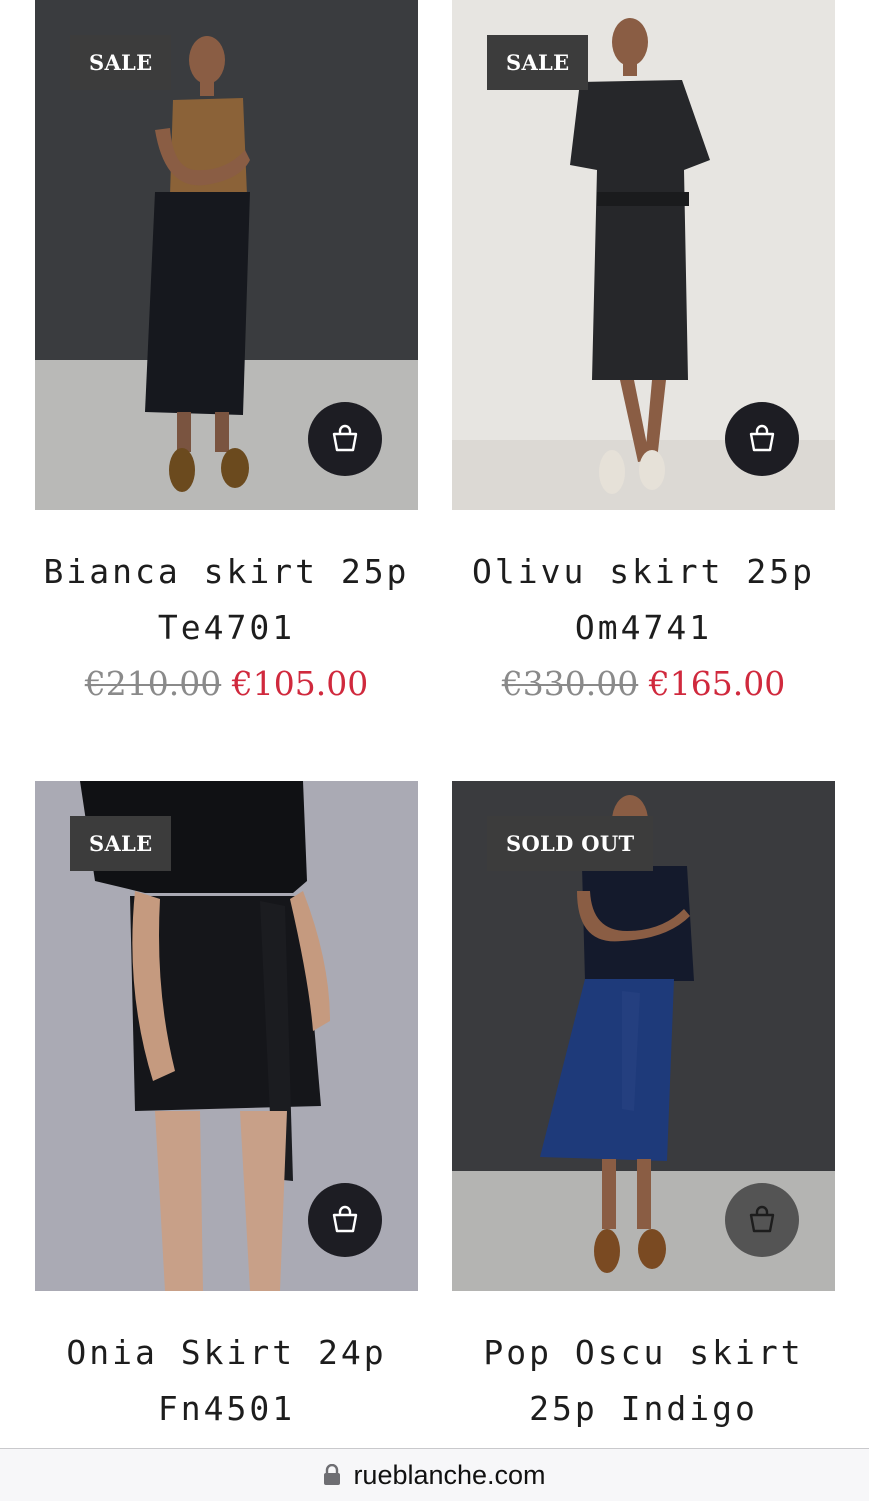 Image resolution: width=869 pixels, height=1501 pixels. What do you see at coordinates (332, 1474) in the screenshot?
I see `lock-icon` at bounding box center [332, 1474].